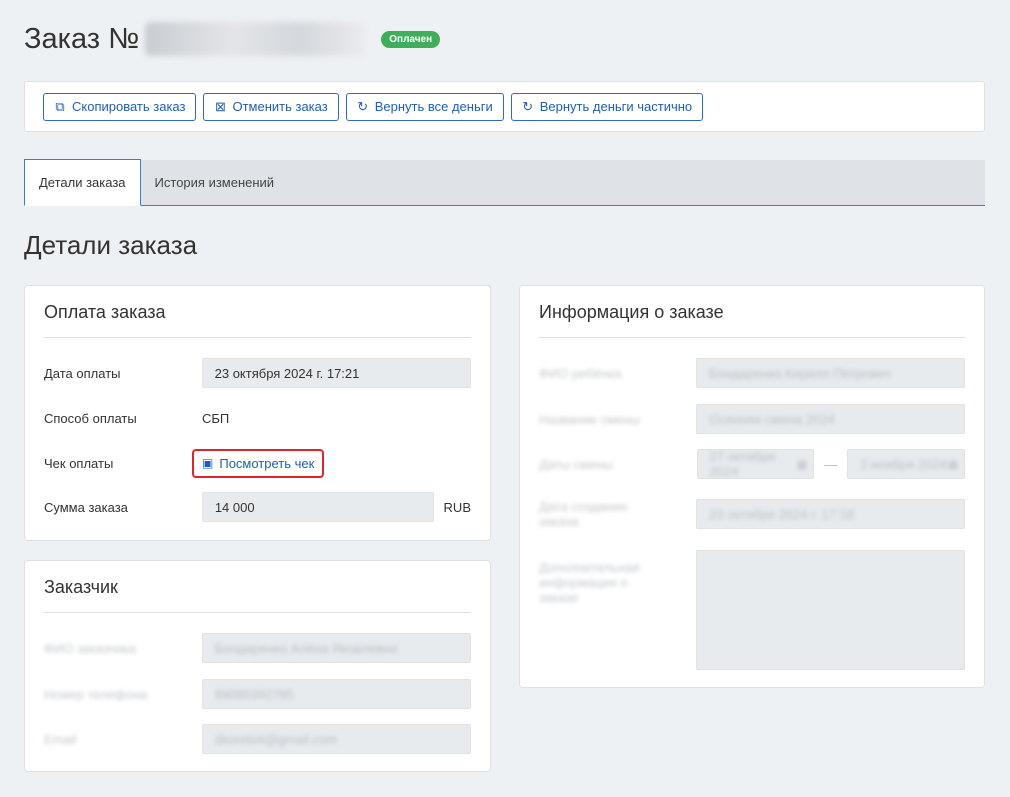 The height and width of the screenshot is (797, 1010). Describe the element at coordinates (336, 694) in the screenshot. I see `customer-phone-field: 89080392765` at that location.